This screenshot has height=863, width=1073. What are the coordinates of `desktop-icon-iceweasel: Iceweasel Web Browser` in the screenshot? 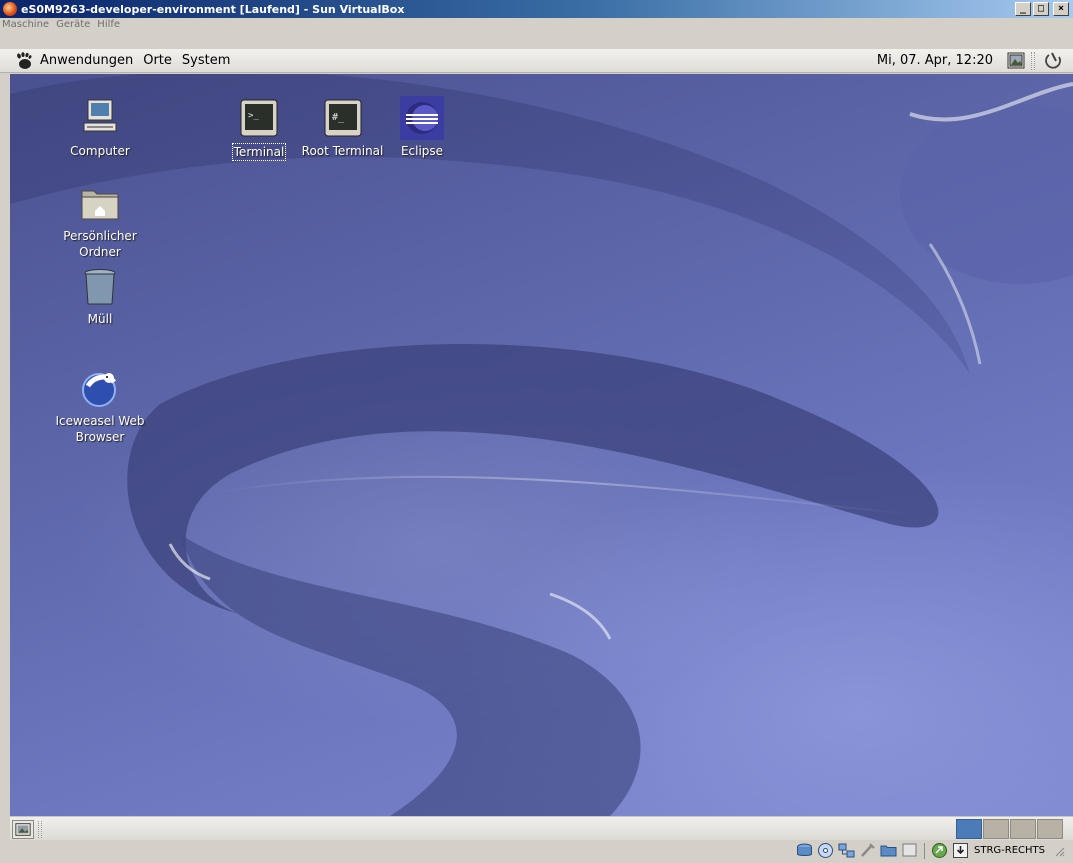 It's located at (100, 405).